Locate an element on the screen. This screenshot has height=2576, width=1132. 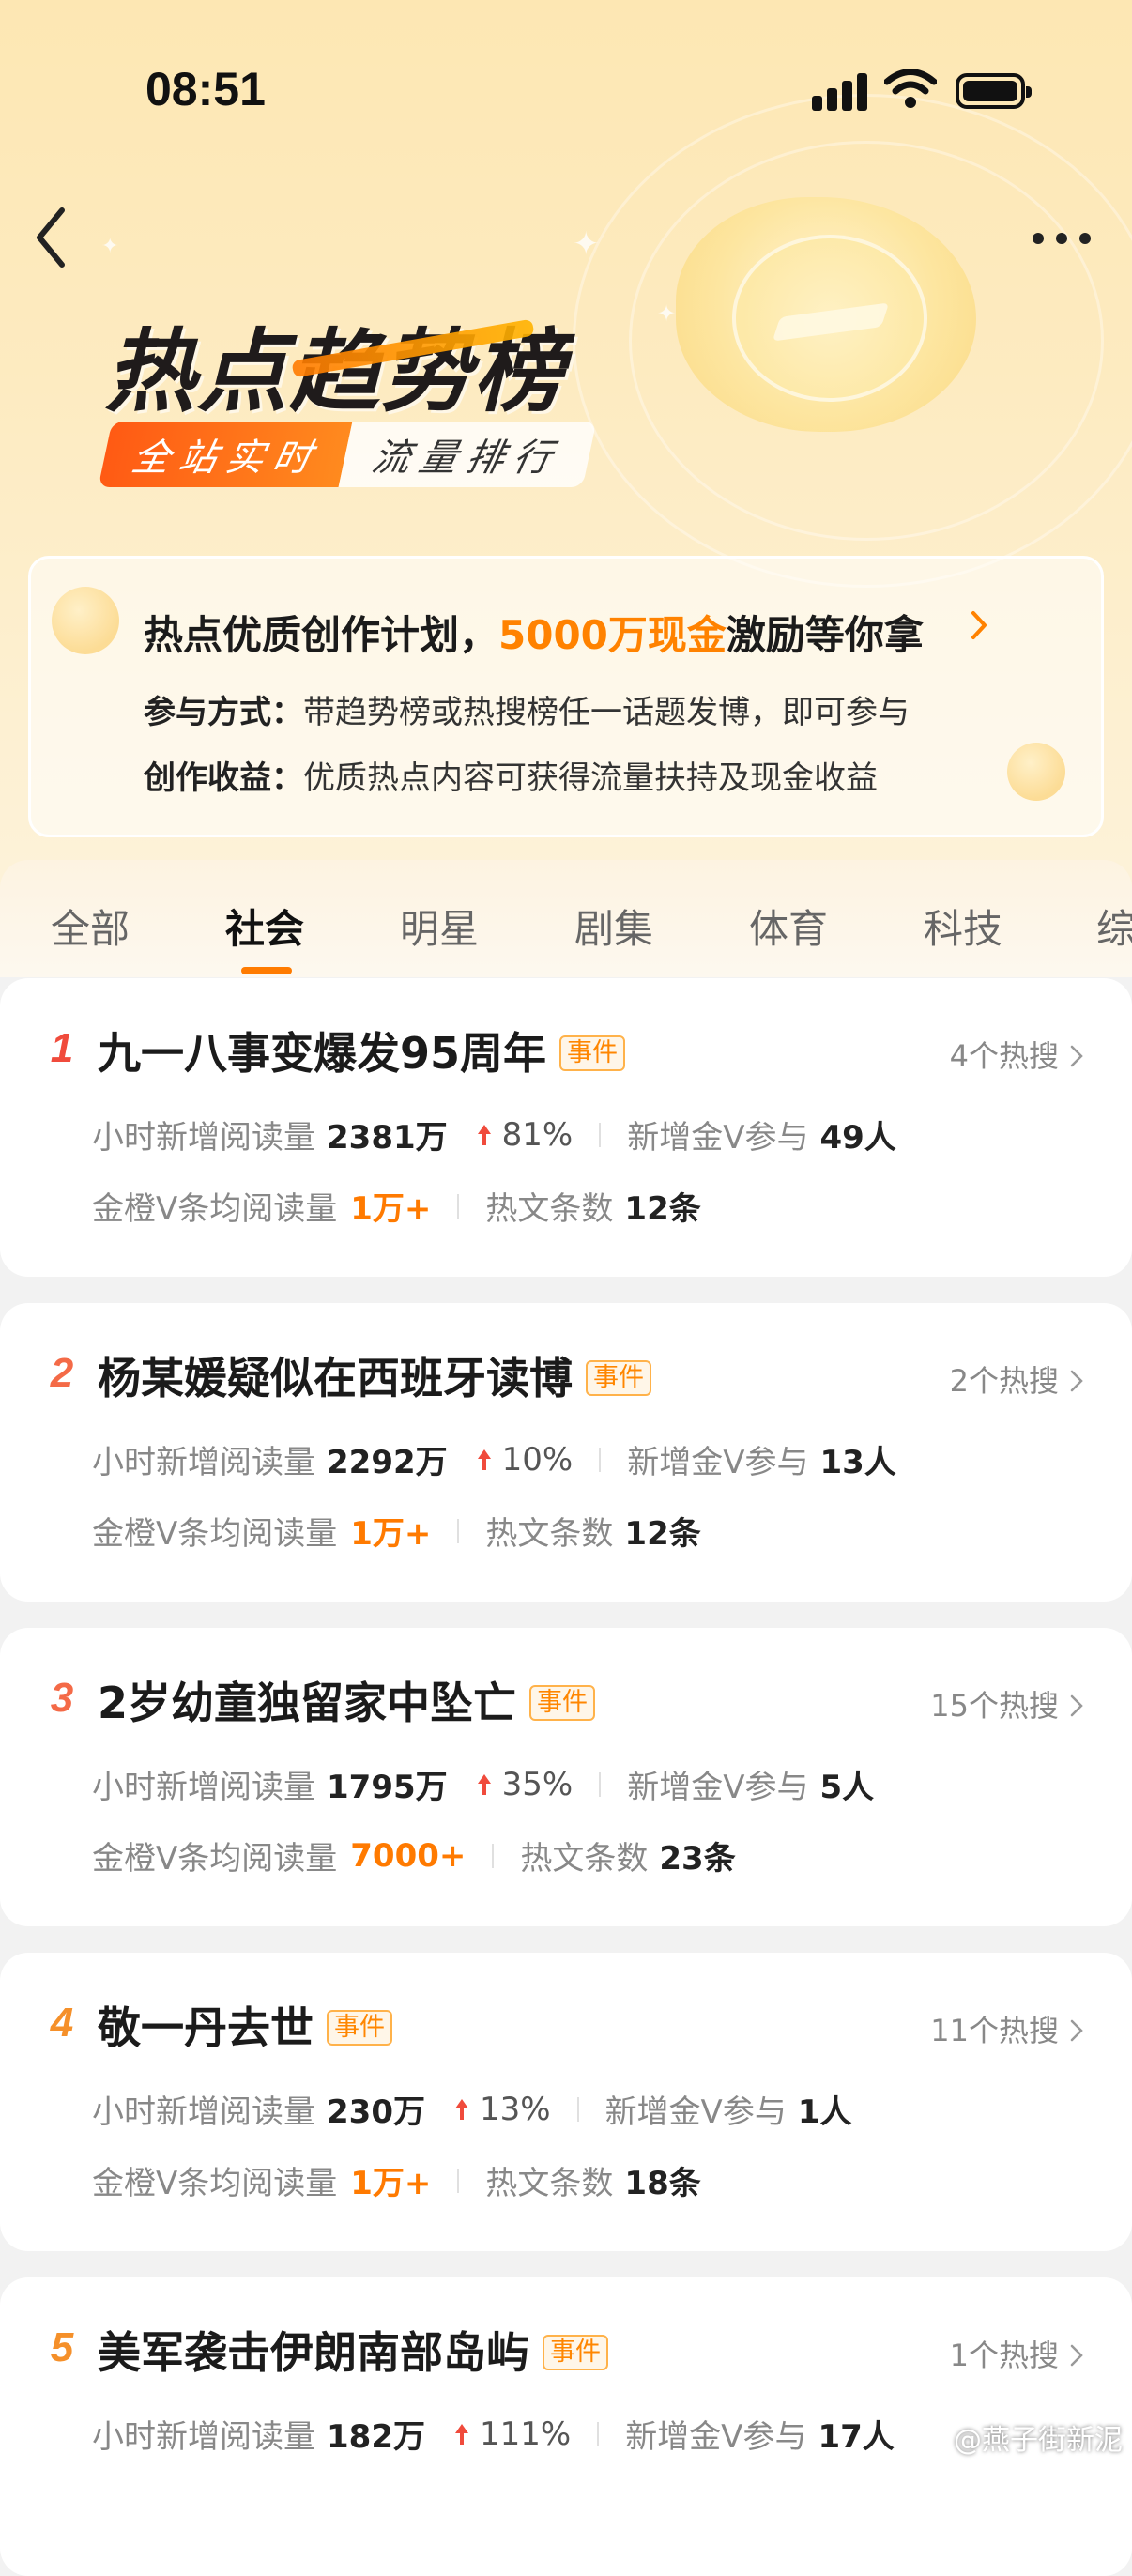
growth-percent: 111% is located at coordinates (525, 2434).